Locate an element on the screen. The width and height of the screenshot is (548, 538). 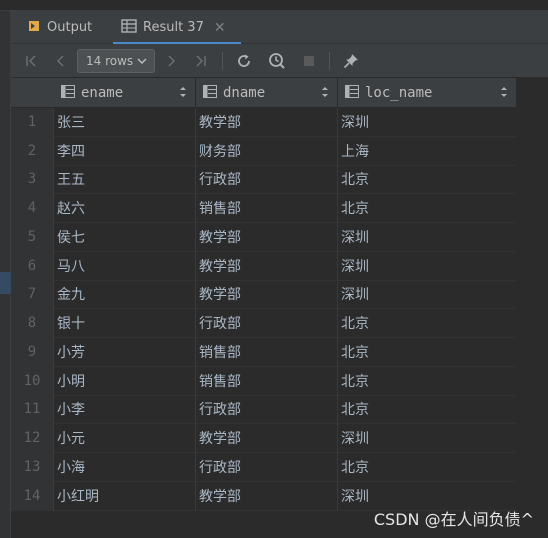
table-row: 1 张三 教学部 深圳 is located at coordinates (263, 122).